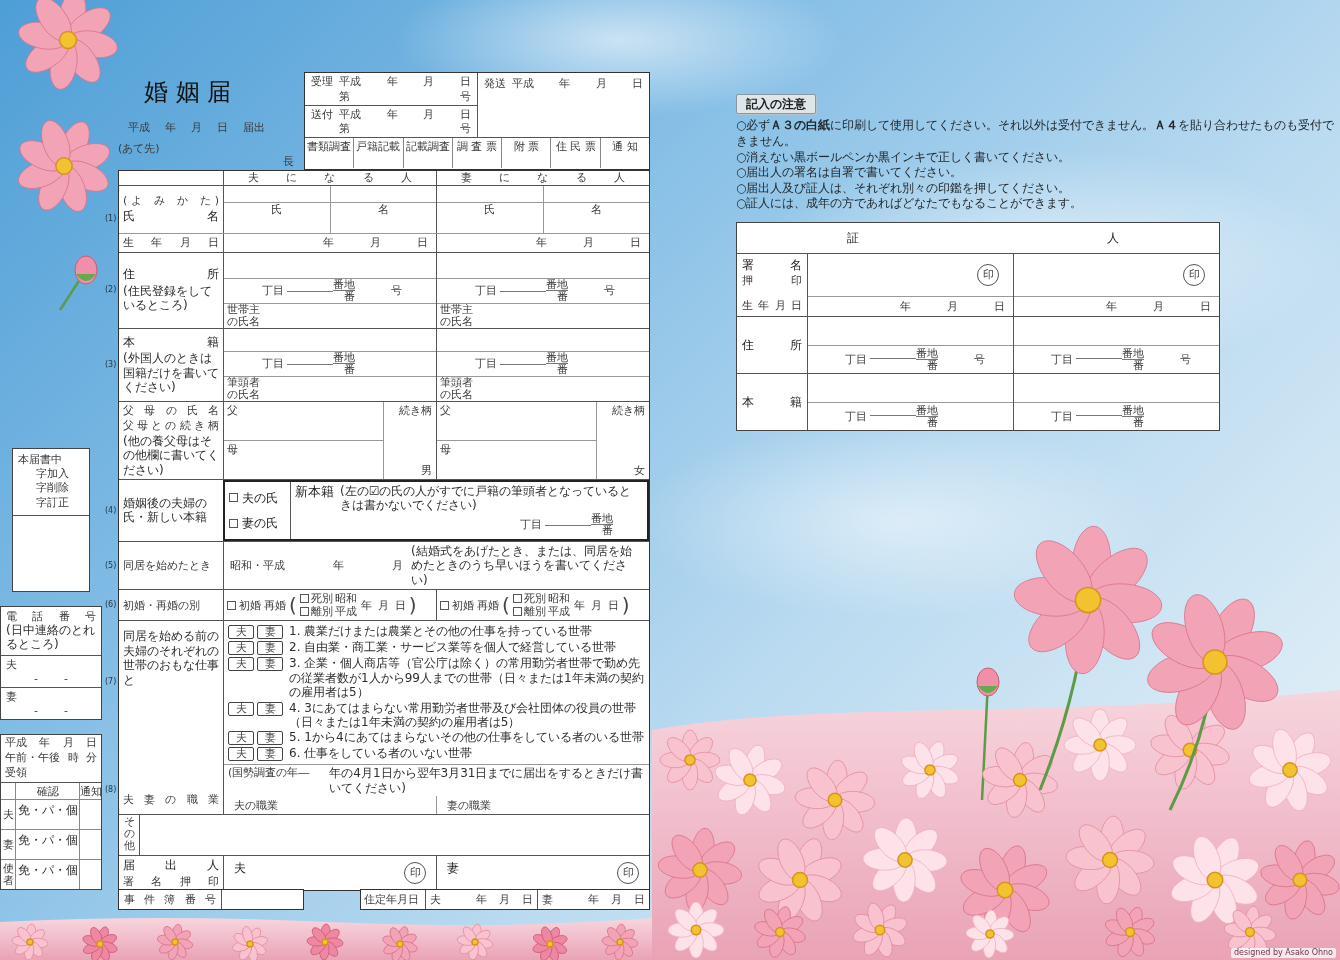 This screenshot has width=1340, height=960. Describe the element at coordinates (329, 153) in the screenshot. I see `stamp-field: 書類調査` at that location.